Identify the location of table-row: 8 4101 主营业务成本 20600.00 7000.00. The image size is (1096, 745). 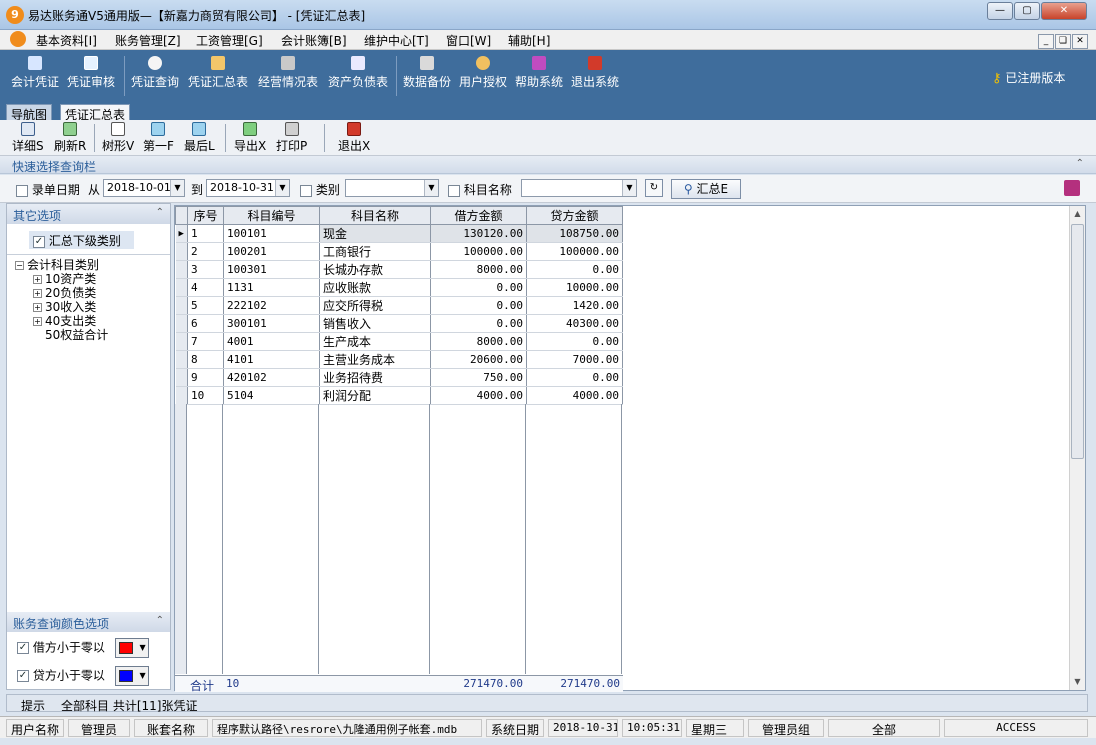
(399, 359).